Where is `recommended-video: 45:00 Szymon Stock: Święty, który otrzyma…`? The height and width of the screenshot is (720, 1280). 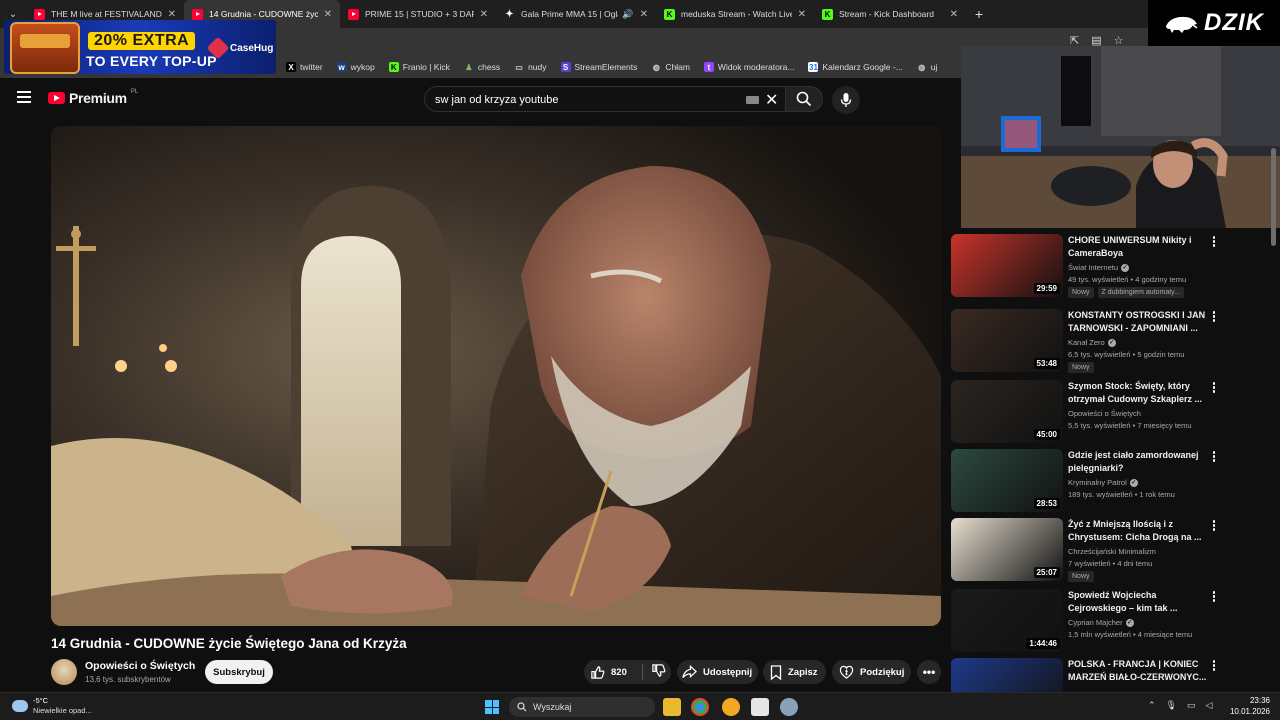 recommended-video: 45:00 Szymon Stock: Święty, który otrzyma… is located at coordinates (1111, 414).